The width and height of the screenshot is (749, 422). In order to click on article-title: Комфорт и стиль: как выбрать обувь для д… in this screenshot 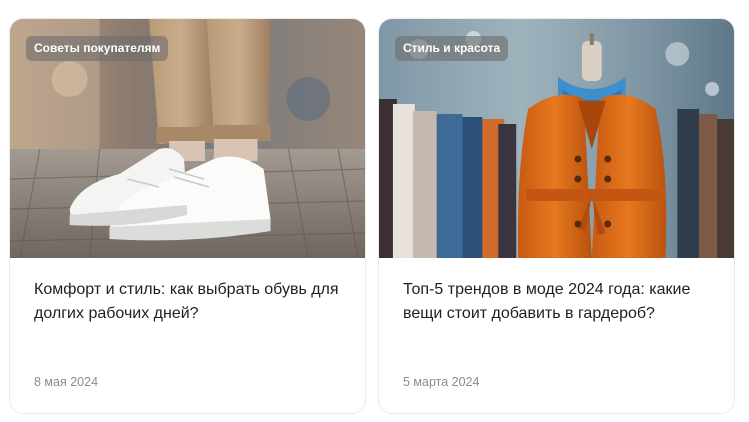, I will do `click(188, 302)`.